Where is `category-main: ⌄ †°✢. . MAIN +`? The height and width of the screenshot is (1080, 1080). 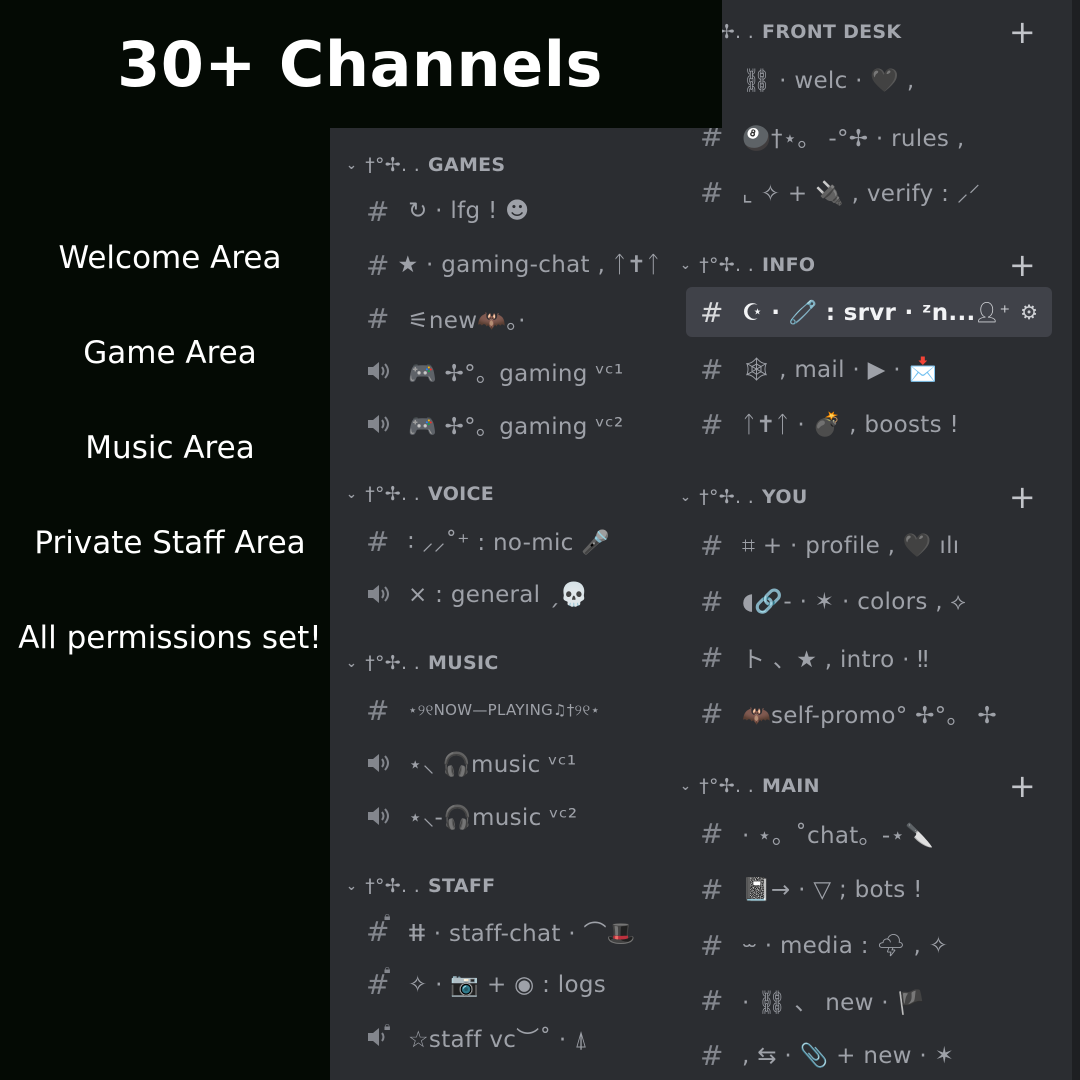
category-main: ⌄ †°✢. . MAIN + is located at coordinates (858, 786).